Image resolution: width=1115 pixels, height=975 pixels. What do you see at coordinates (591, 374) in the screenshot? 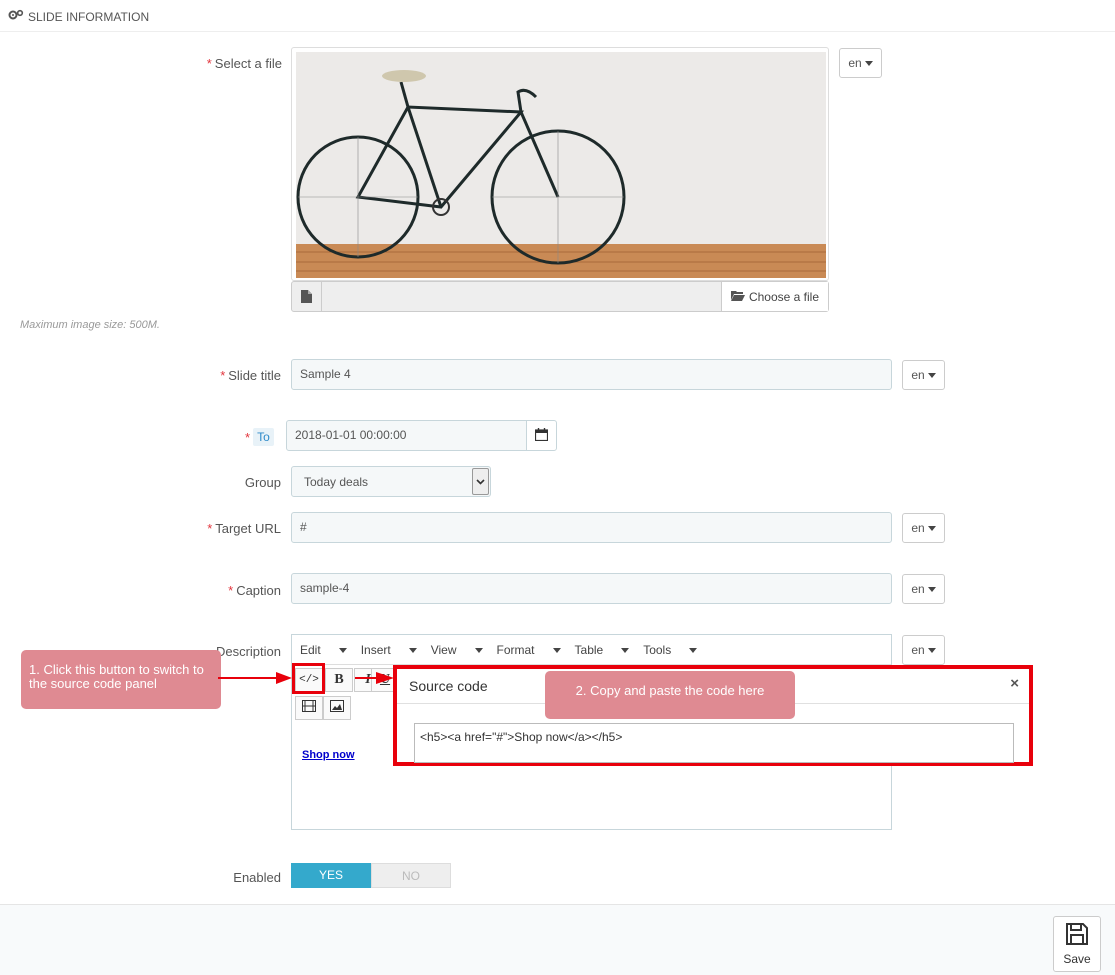
I see `slide-title-input: Sample 4` at bounding box center [591, 374].